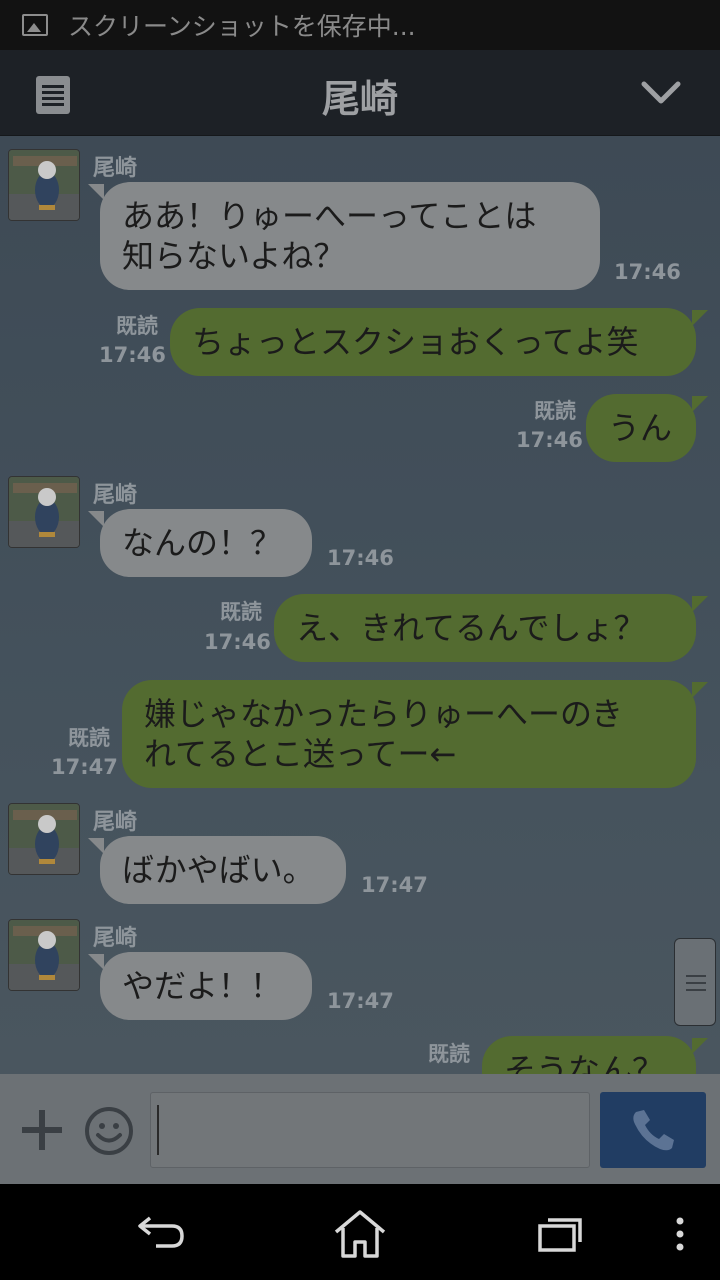 The width and height of the screenshot is (720, 1280). I want to click on message-line: ああ！りゅーへーってことは, so click(329, 216).